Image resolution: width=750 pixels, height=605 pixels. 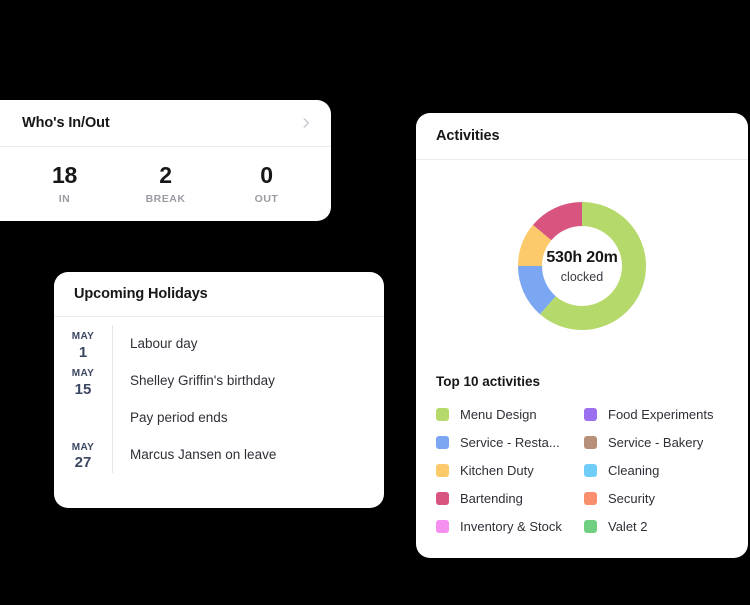 What do you see at coordinates (203, 454) in the screenshot?
I see `holiday-name: Marcus Jansen on leave` at bounding box center [203, 454].